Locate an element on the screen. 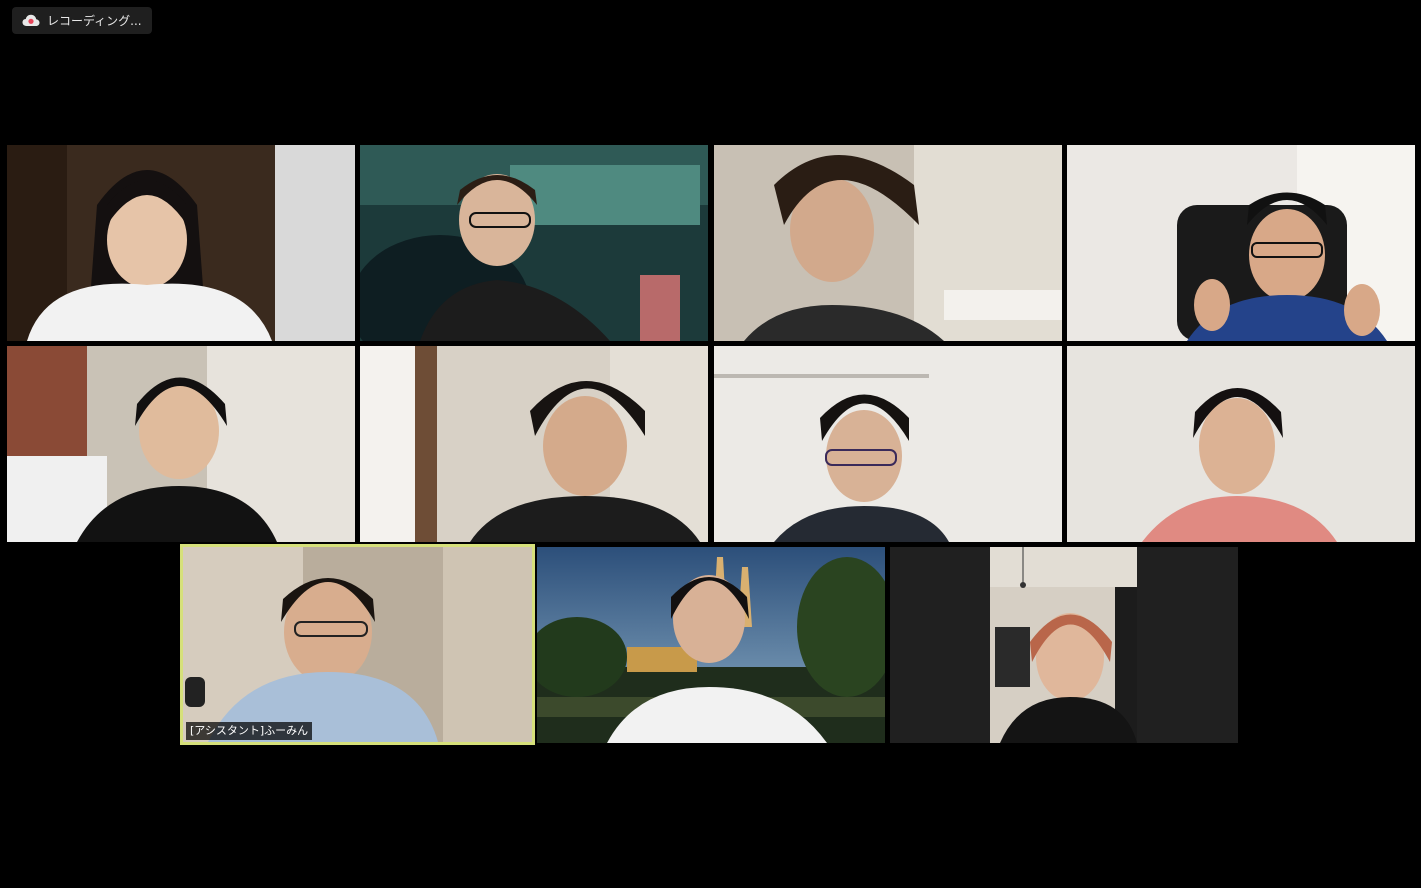 This screenshot has width=1421, height=888. participant-name: [アシスタント]ふーみん is located at coordinates (249, 731).